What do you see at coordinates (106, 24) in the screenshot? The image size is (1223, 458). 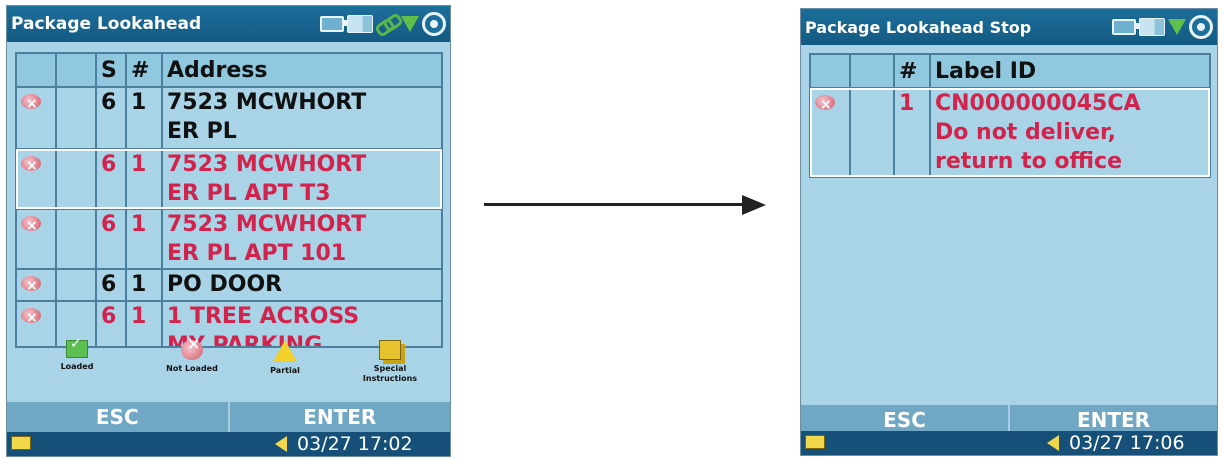 I see `screen-title: Package Lookahead` at bounding box center [106, 24].